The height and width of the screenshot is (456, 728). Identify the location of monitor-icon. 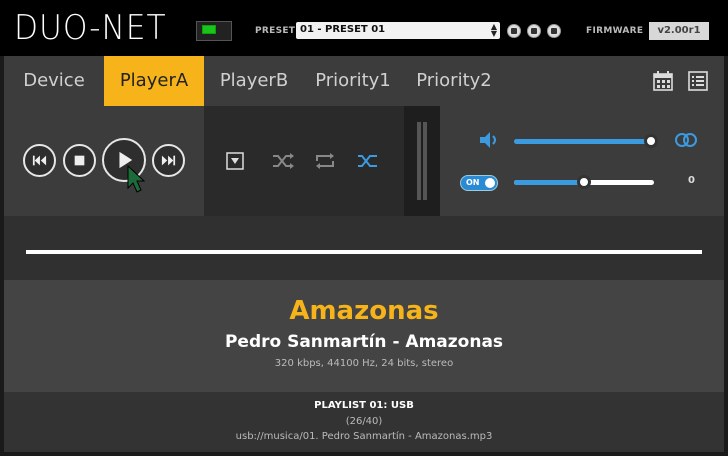
(214, 31).